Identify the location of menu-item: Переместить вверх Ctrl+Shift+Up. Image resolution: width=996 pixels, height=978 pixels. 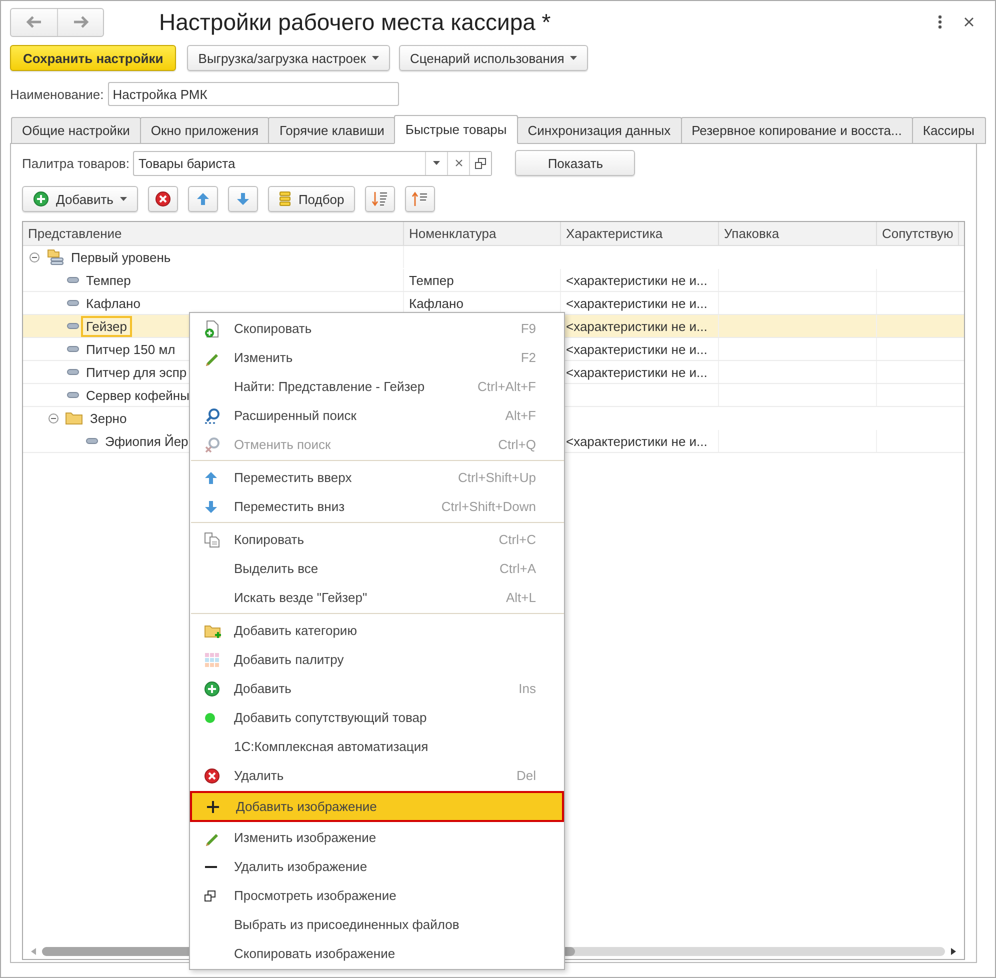
(377, 477).